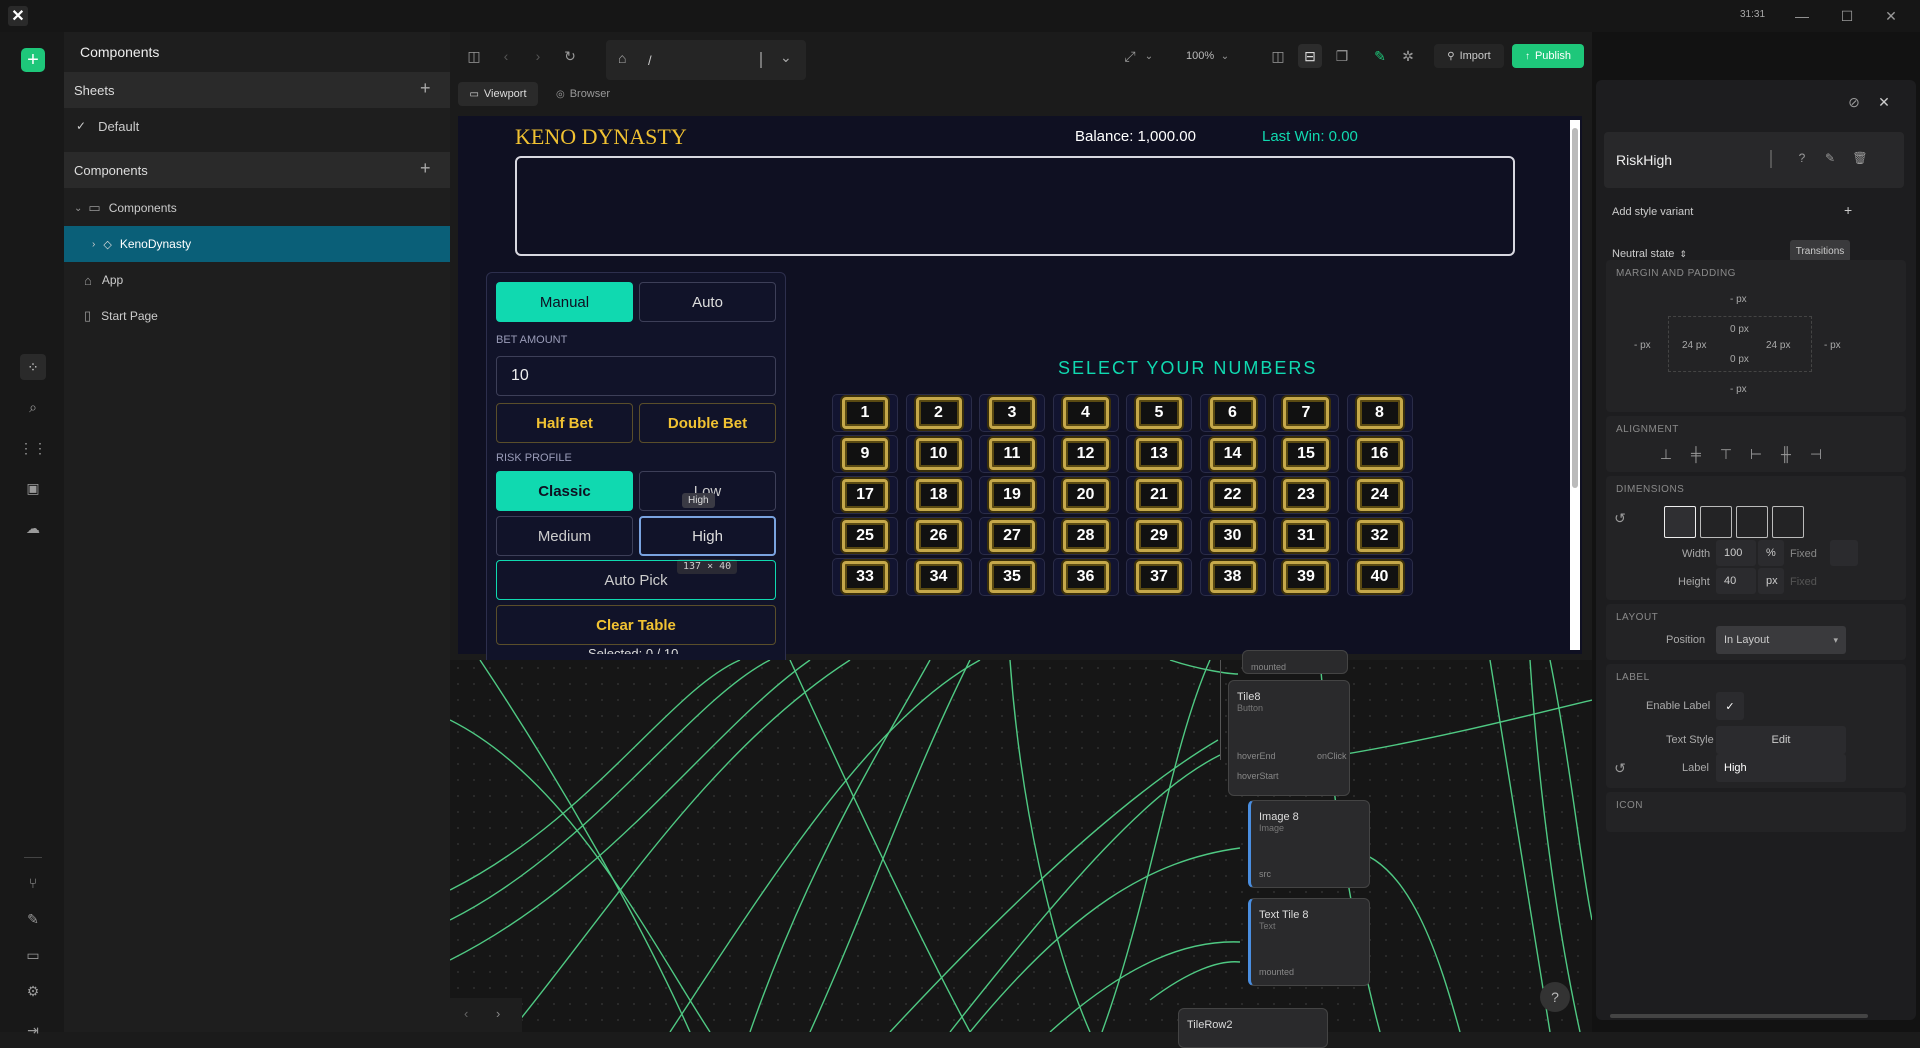 The image size is (1920, 1048). I want to click on number-cell: 24, so click(1379, 495).